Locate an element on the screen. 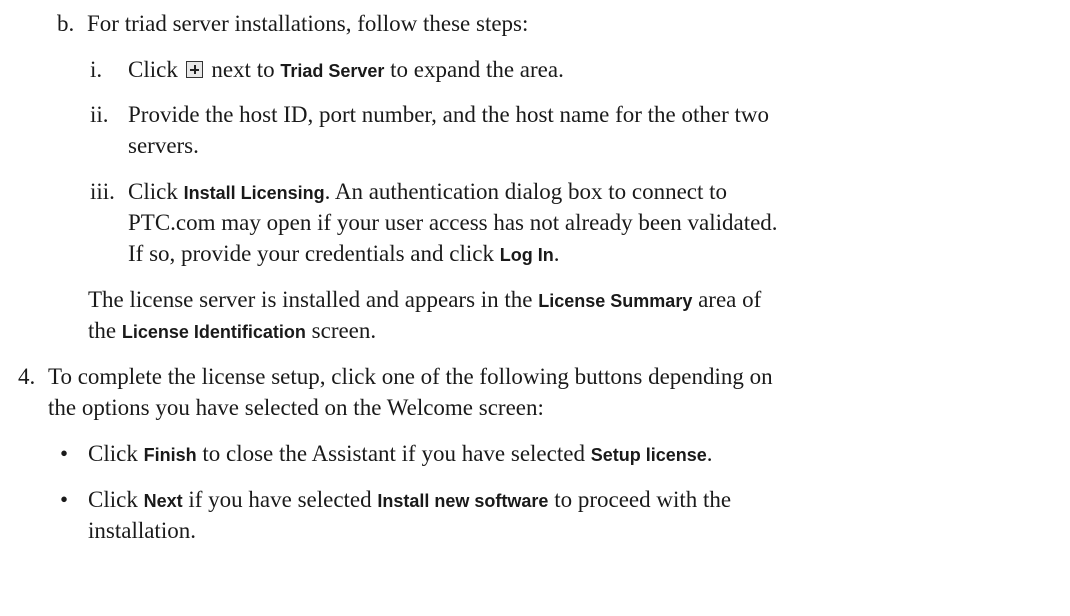 The height and width of the screenshot is (616, 1070). substep-ii-marker: ii. is located at coordinates (99, 114).